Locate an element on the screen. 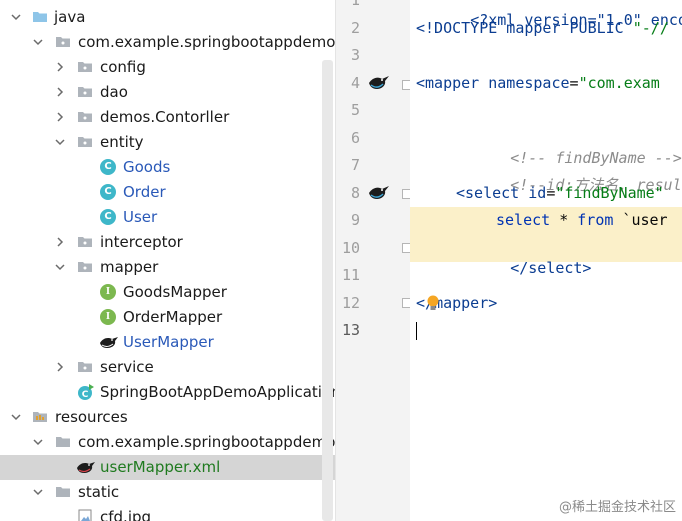  code-token: <select is located at coordinates (492, 193).